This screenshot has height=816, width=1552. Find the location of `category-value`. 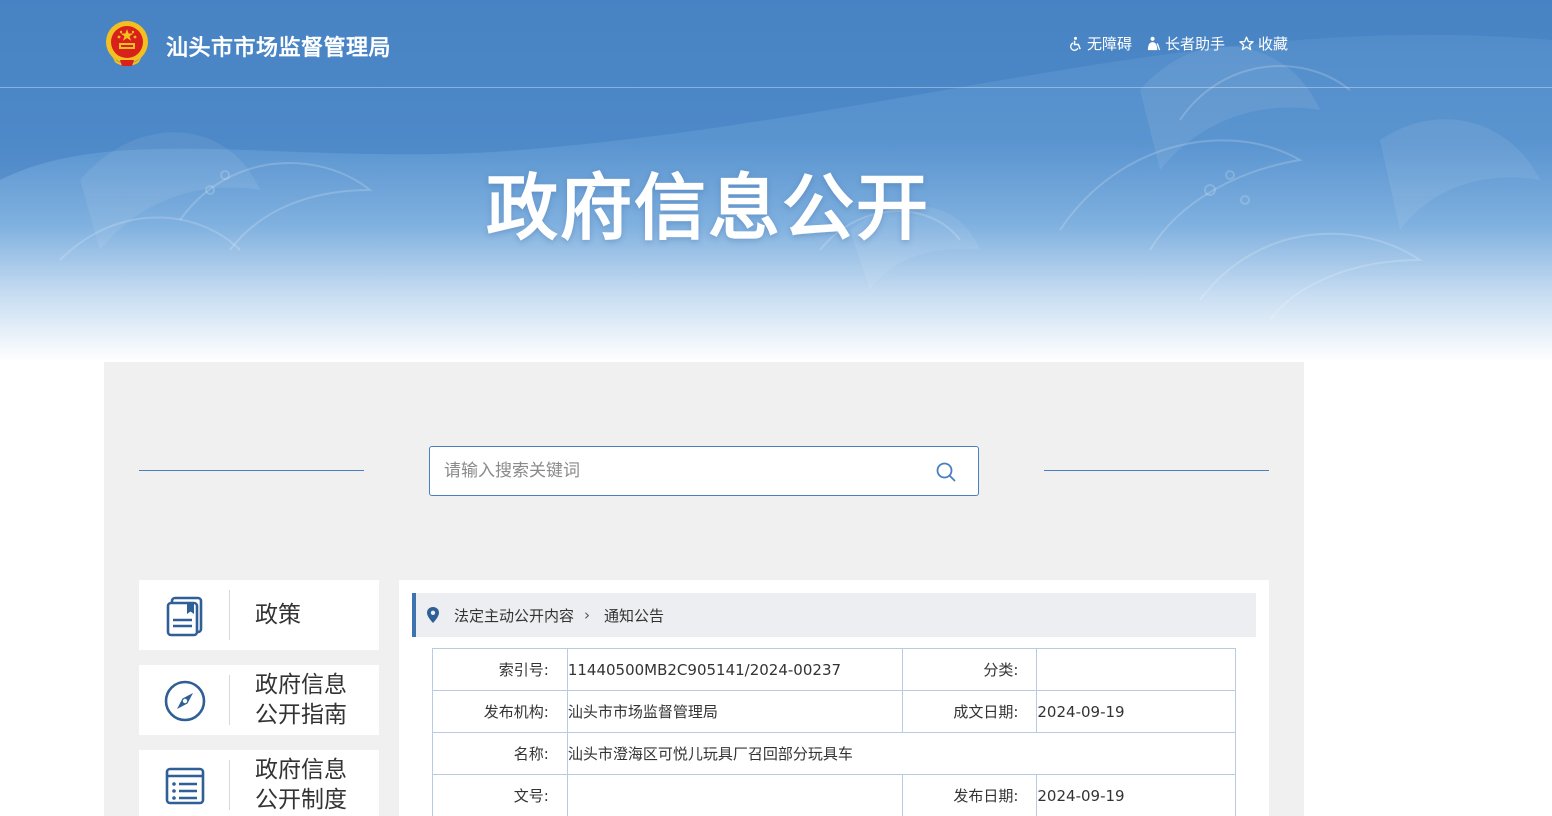

category-value is located at coordinates (1136, 669).